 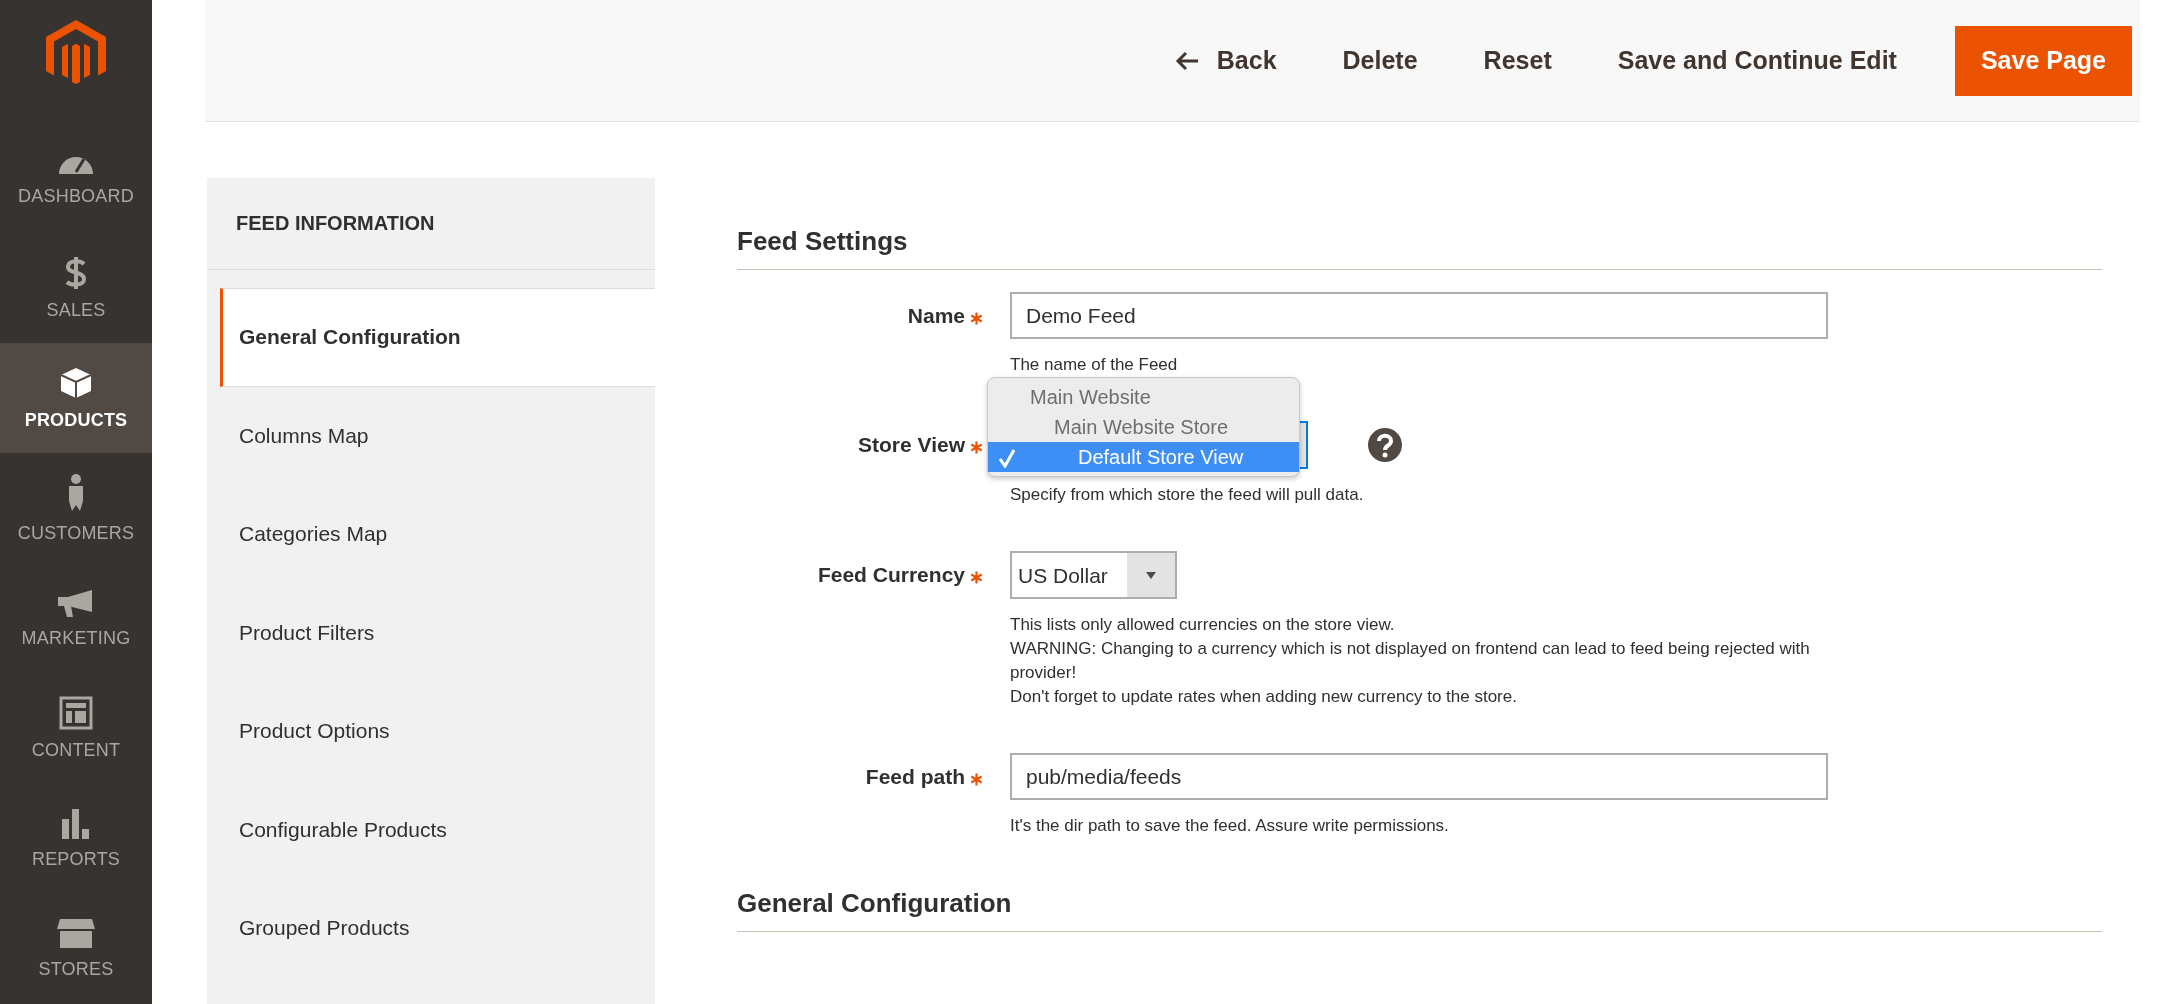 I want to click on tab: Configurable Products, so click(x=437, y=829).